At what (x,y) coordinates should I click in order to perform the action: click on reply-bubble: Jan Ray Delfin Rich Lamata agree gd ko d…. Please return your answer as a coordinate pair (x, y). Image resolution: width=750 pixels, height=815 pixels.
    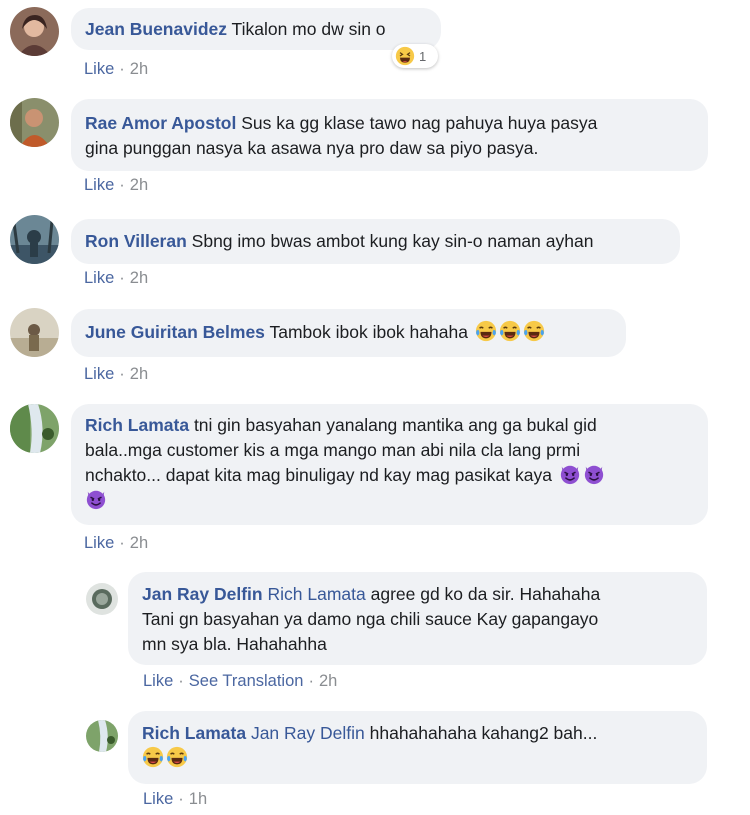
    Looking at the image, I should click on (417, 618).